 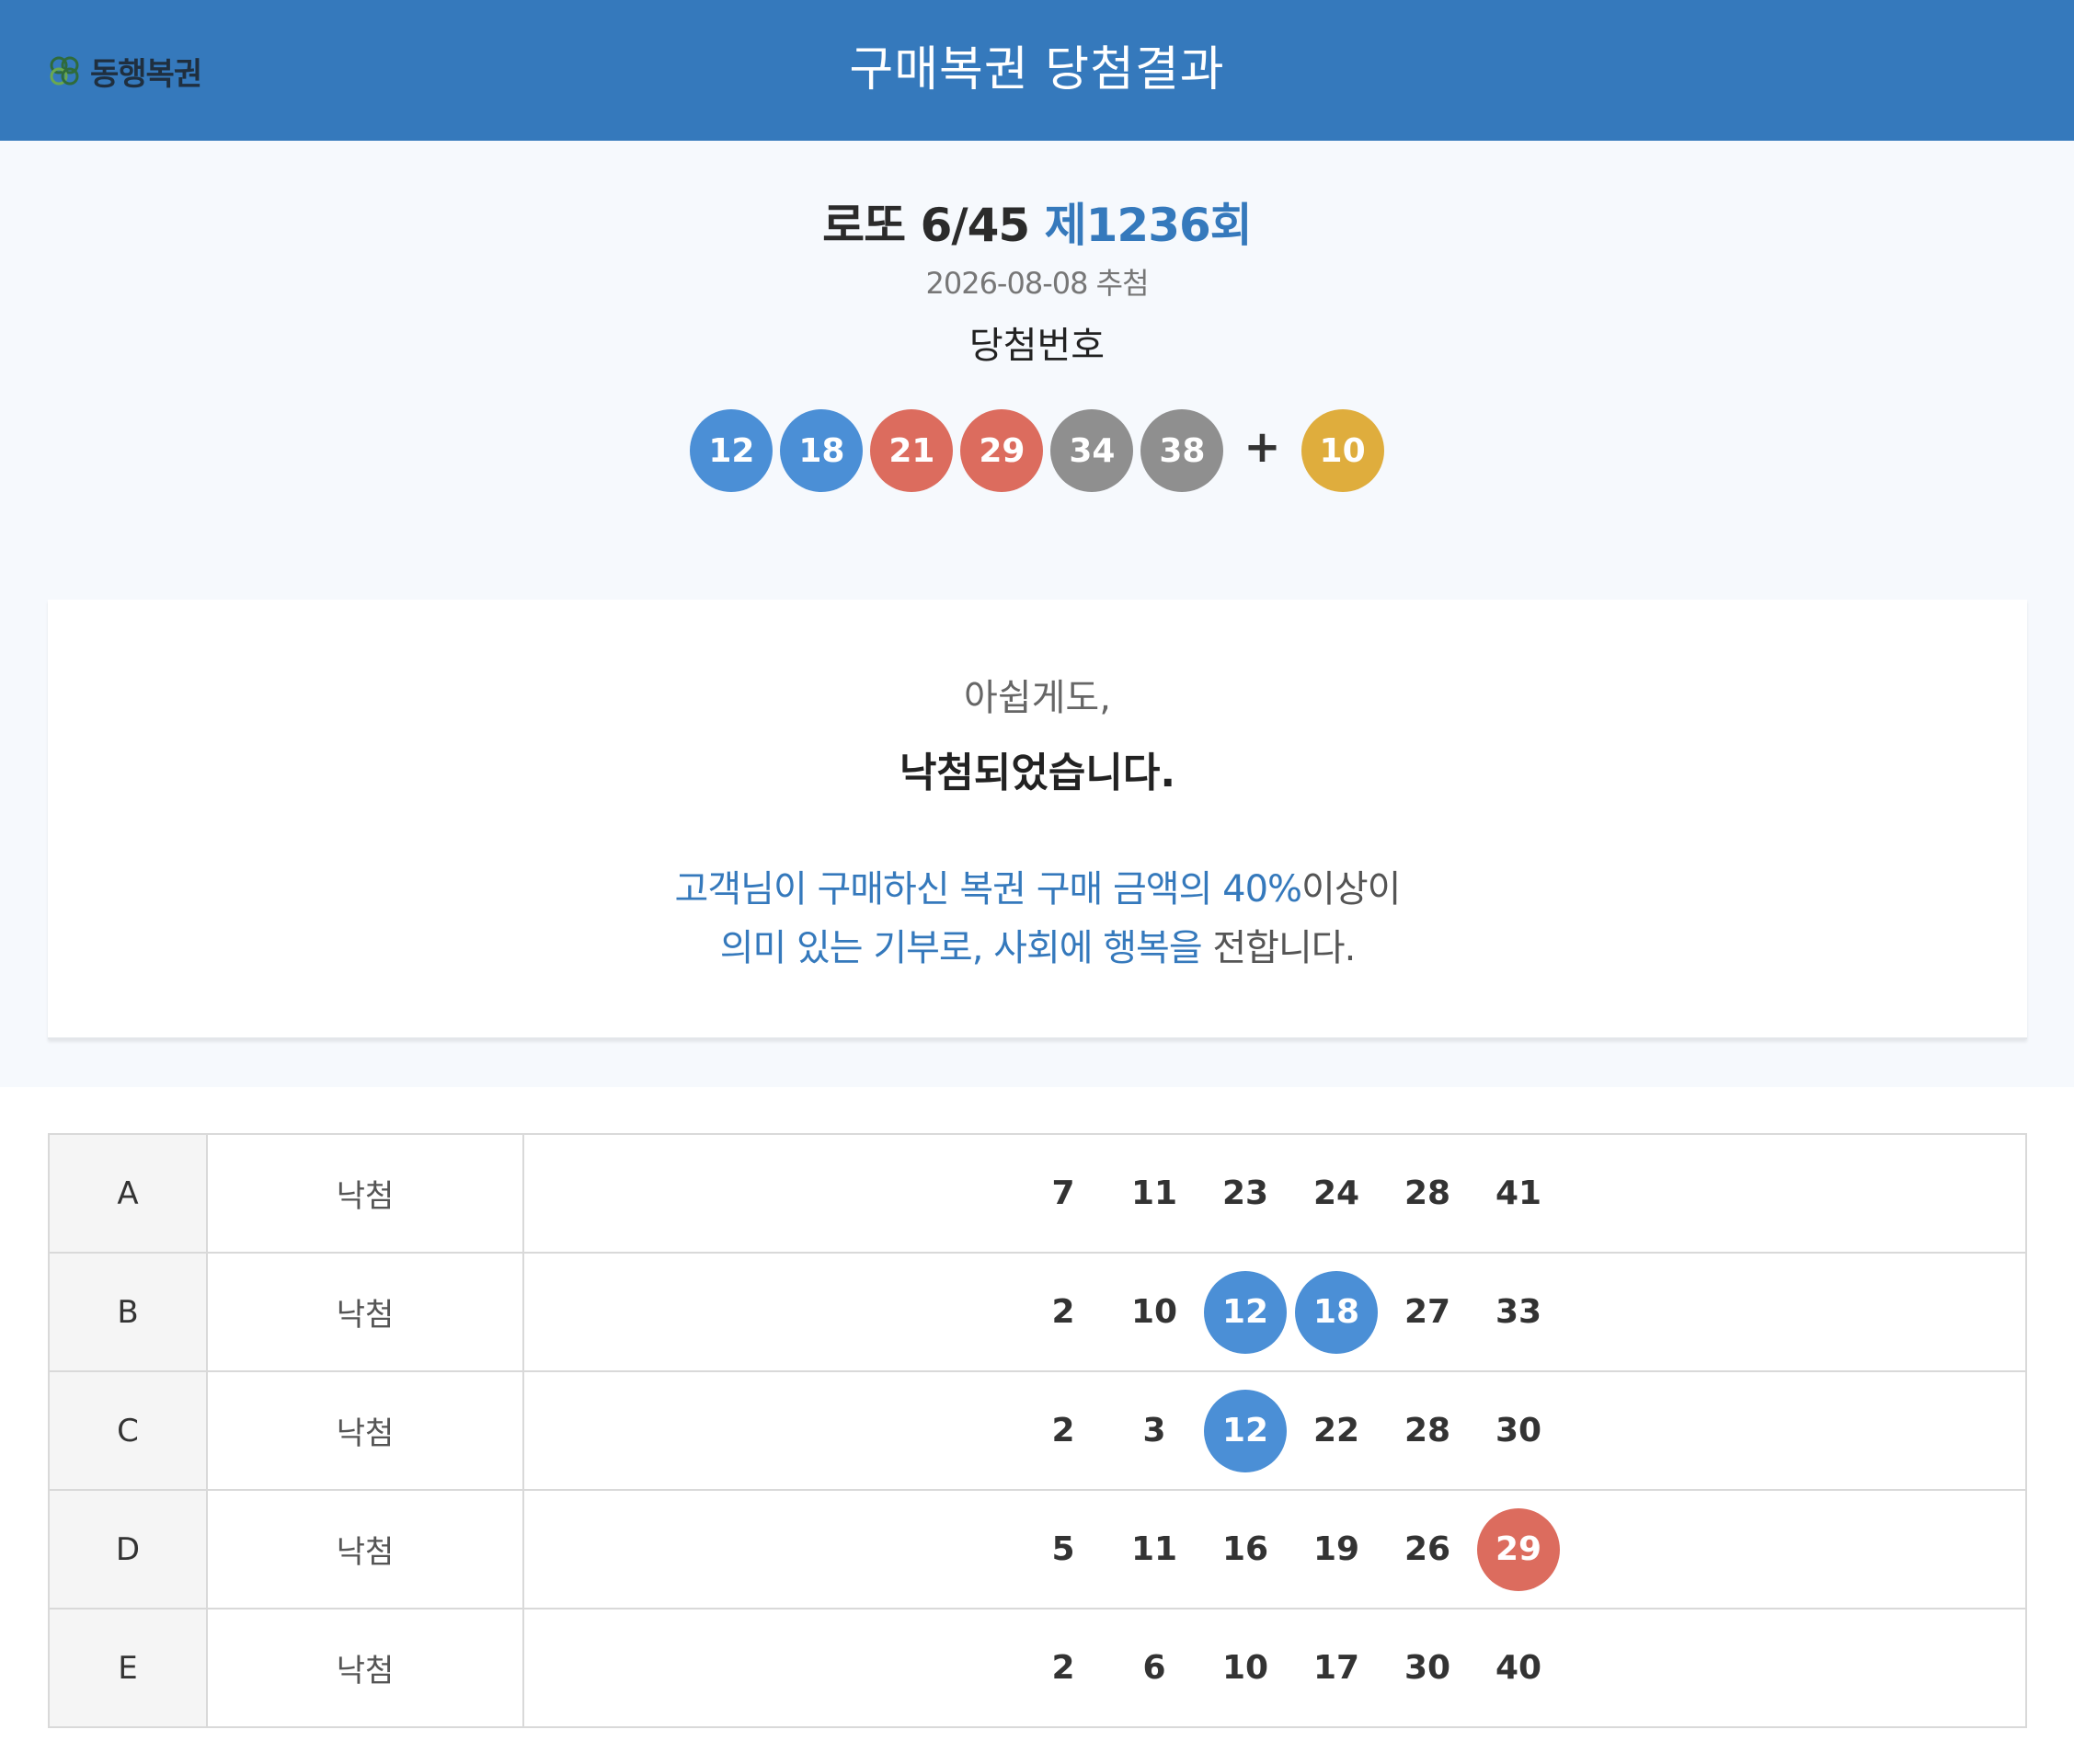 What do you see at coordinates (1336, 1549) in the screenshot?
I see `ticket-number: 19` at bounding box center [1336, 1549].